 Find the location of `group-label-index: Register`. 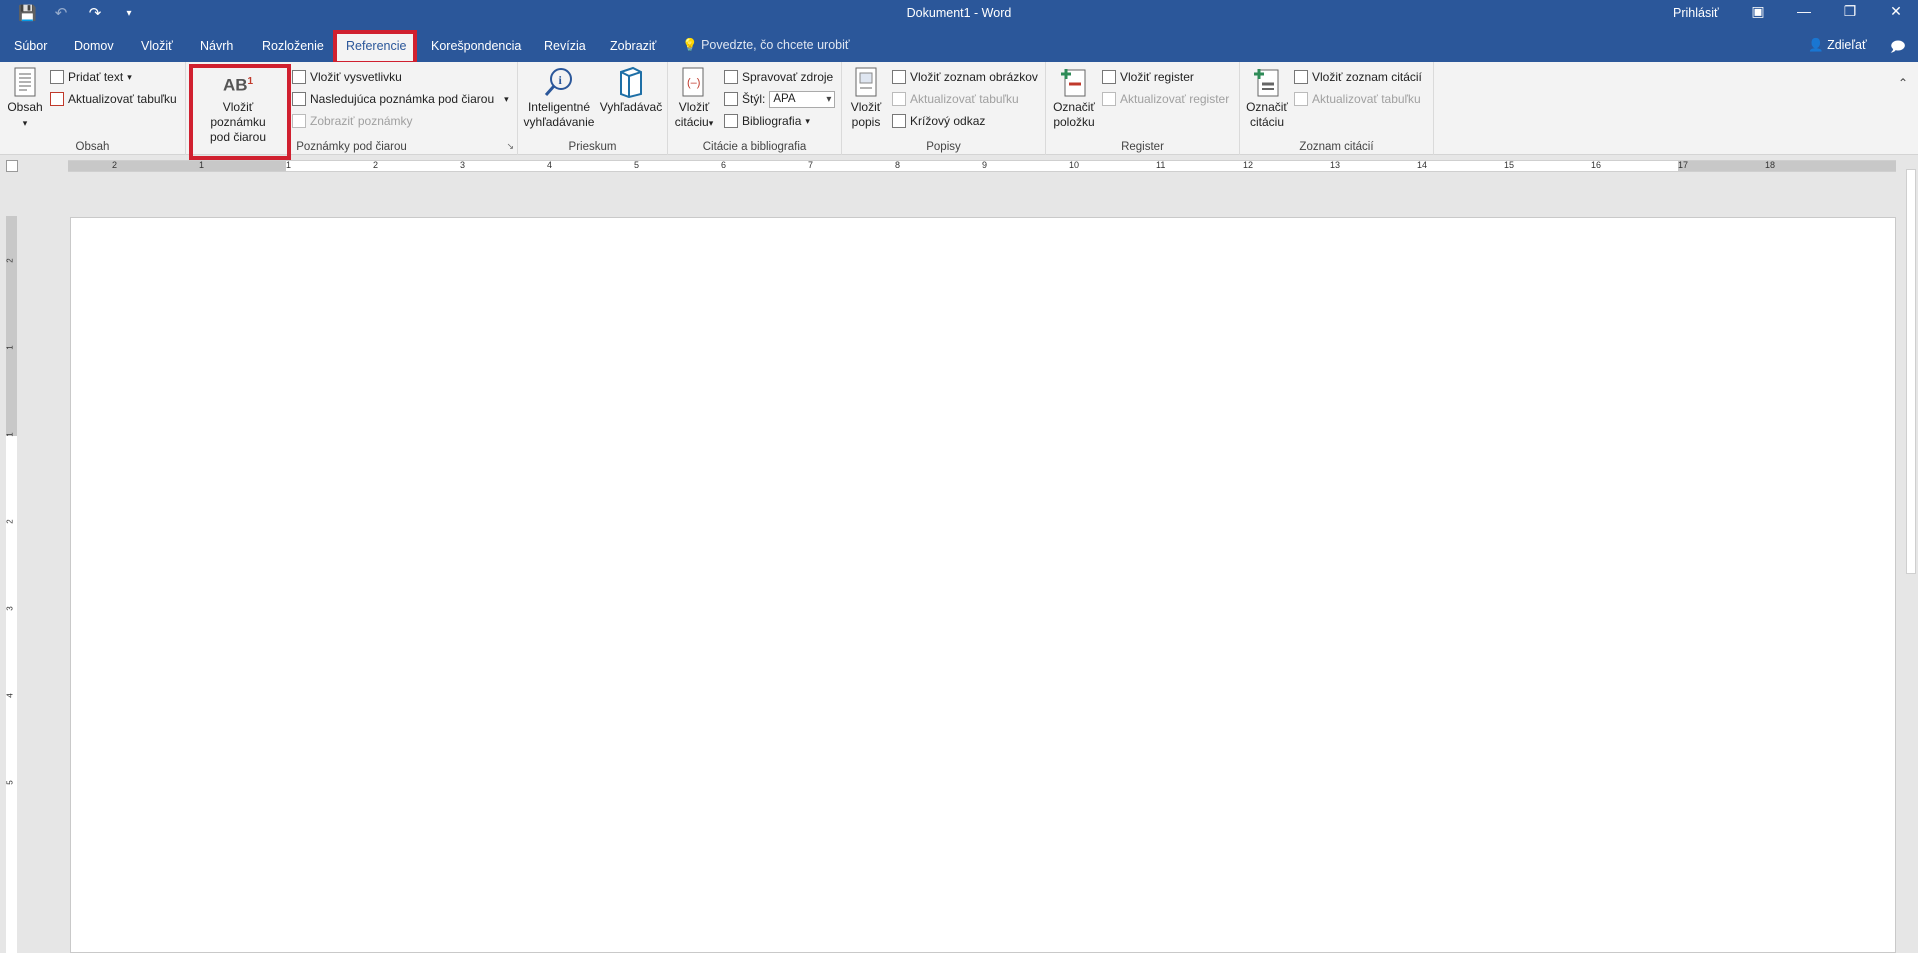

group-label-index: Register is located at coordinates (1142, 147).